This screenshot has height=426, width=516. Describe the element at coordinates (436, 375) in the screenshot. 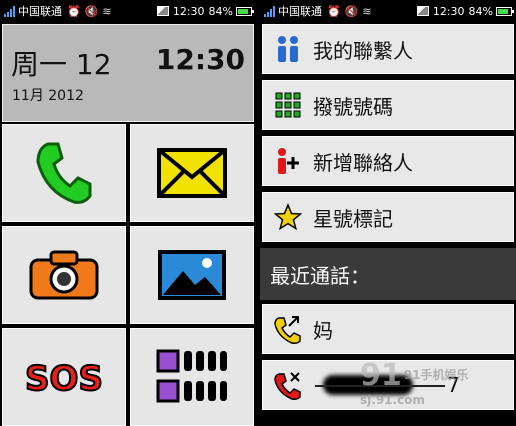

I see `watermark-brand: 91手机娱乐` at that location.